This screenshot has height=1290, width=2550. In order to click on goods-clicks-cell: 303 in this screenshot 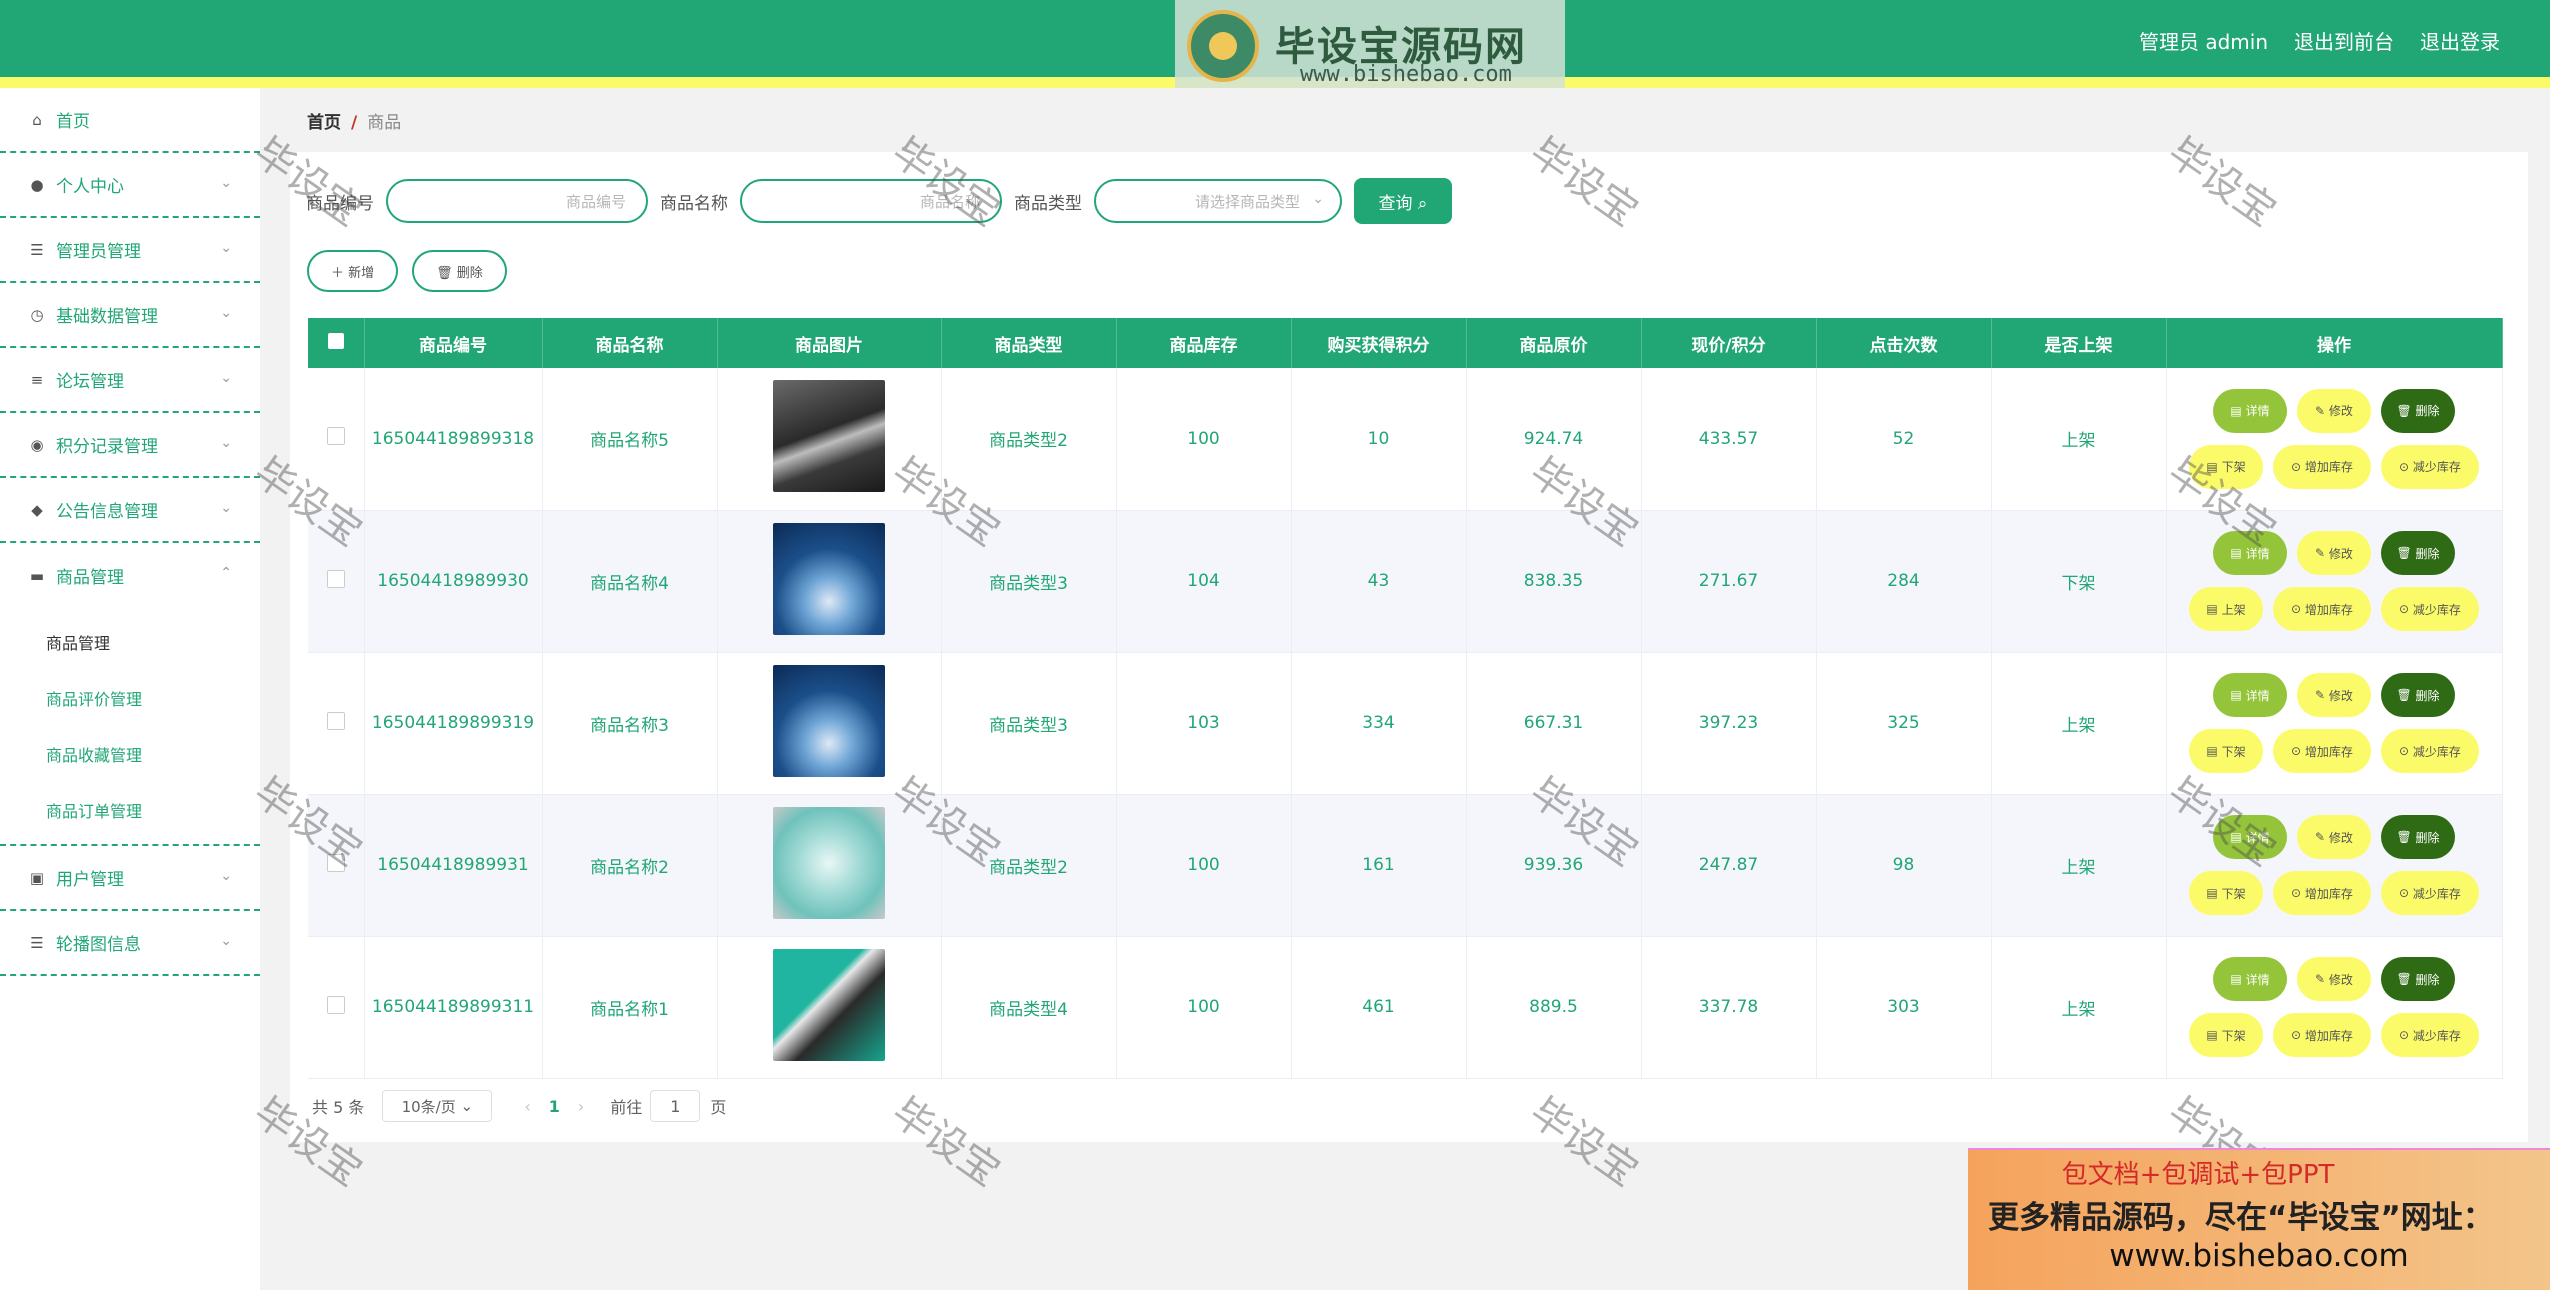, I will do `click(1904, 1007)`.